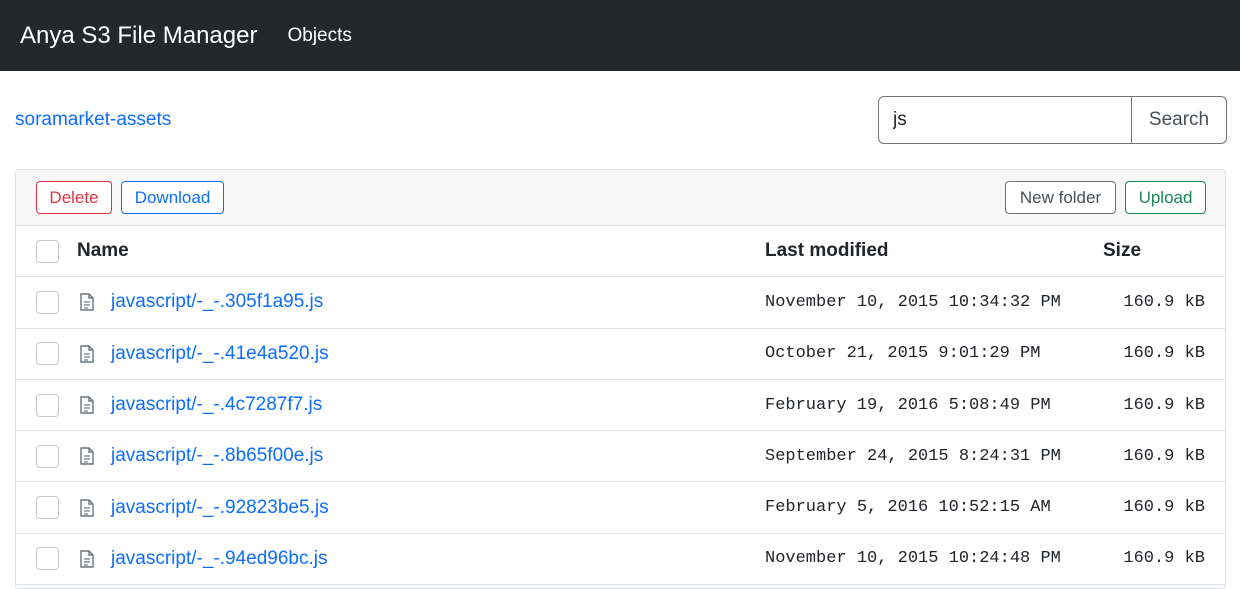  I want to click on select-all-checkbox, so click(47, 251).